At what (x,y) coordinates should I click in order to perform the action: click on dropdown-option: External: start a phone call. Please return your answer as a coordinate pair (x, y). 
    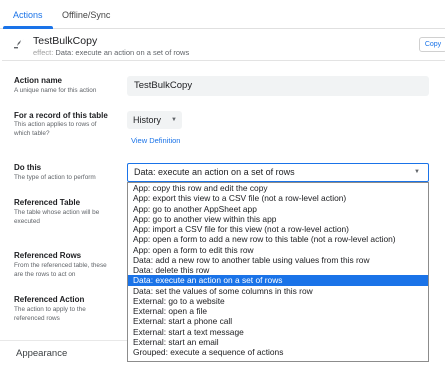
    Looking at the image, I should click on (278, 321).